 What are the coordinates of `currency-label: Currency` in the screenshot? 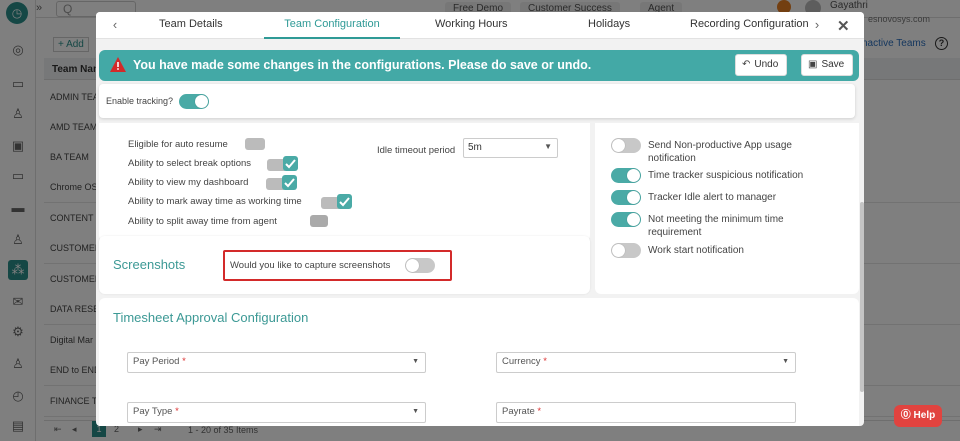 It's located at (521, 361).